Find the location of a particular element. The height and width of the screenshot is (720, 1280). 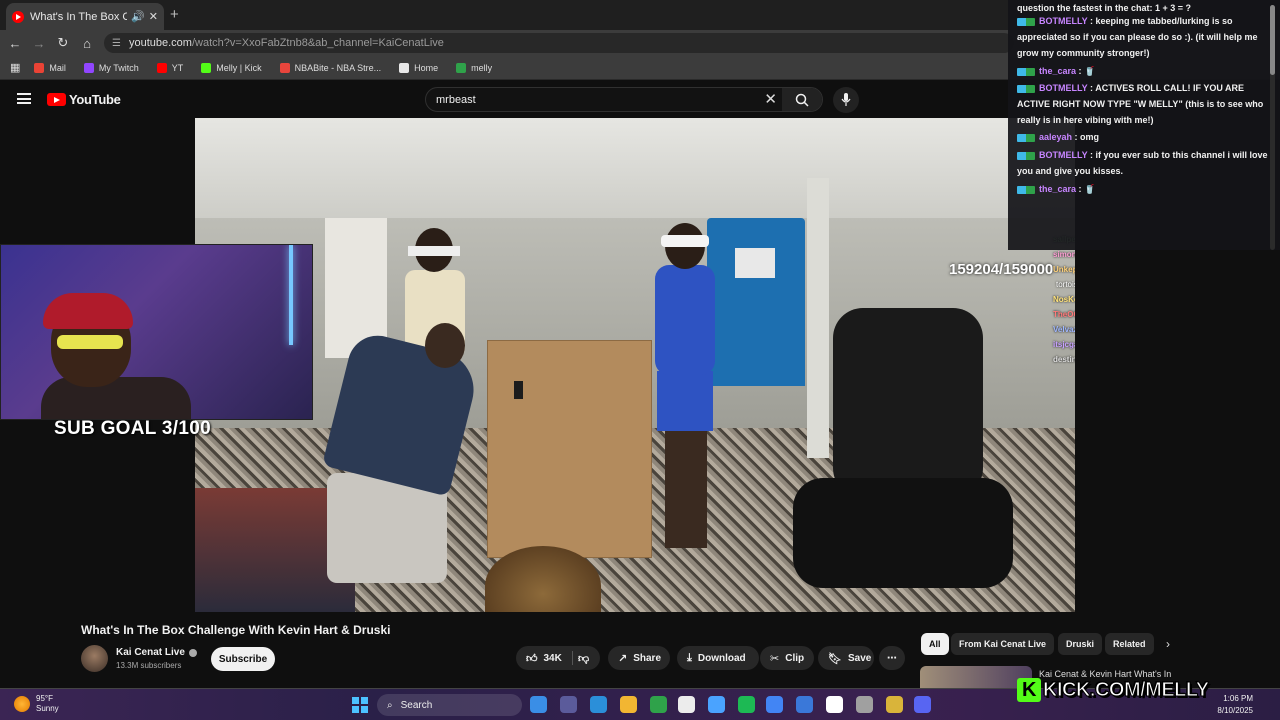

forward-icon: → is located at coordinates (39, 43).